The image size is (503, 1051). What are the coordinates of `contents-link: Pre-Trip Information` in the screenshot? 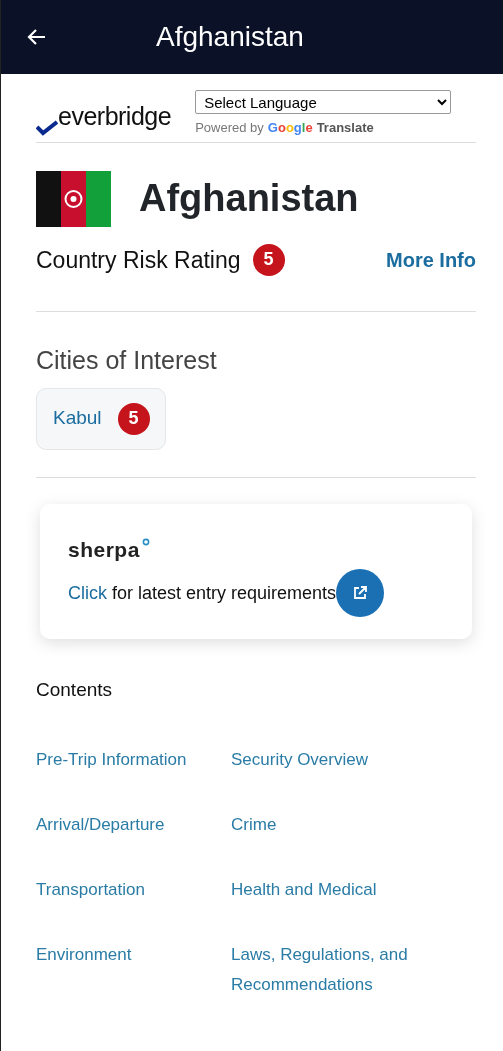 It's located at (133, 759).